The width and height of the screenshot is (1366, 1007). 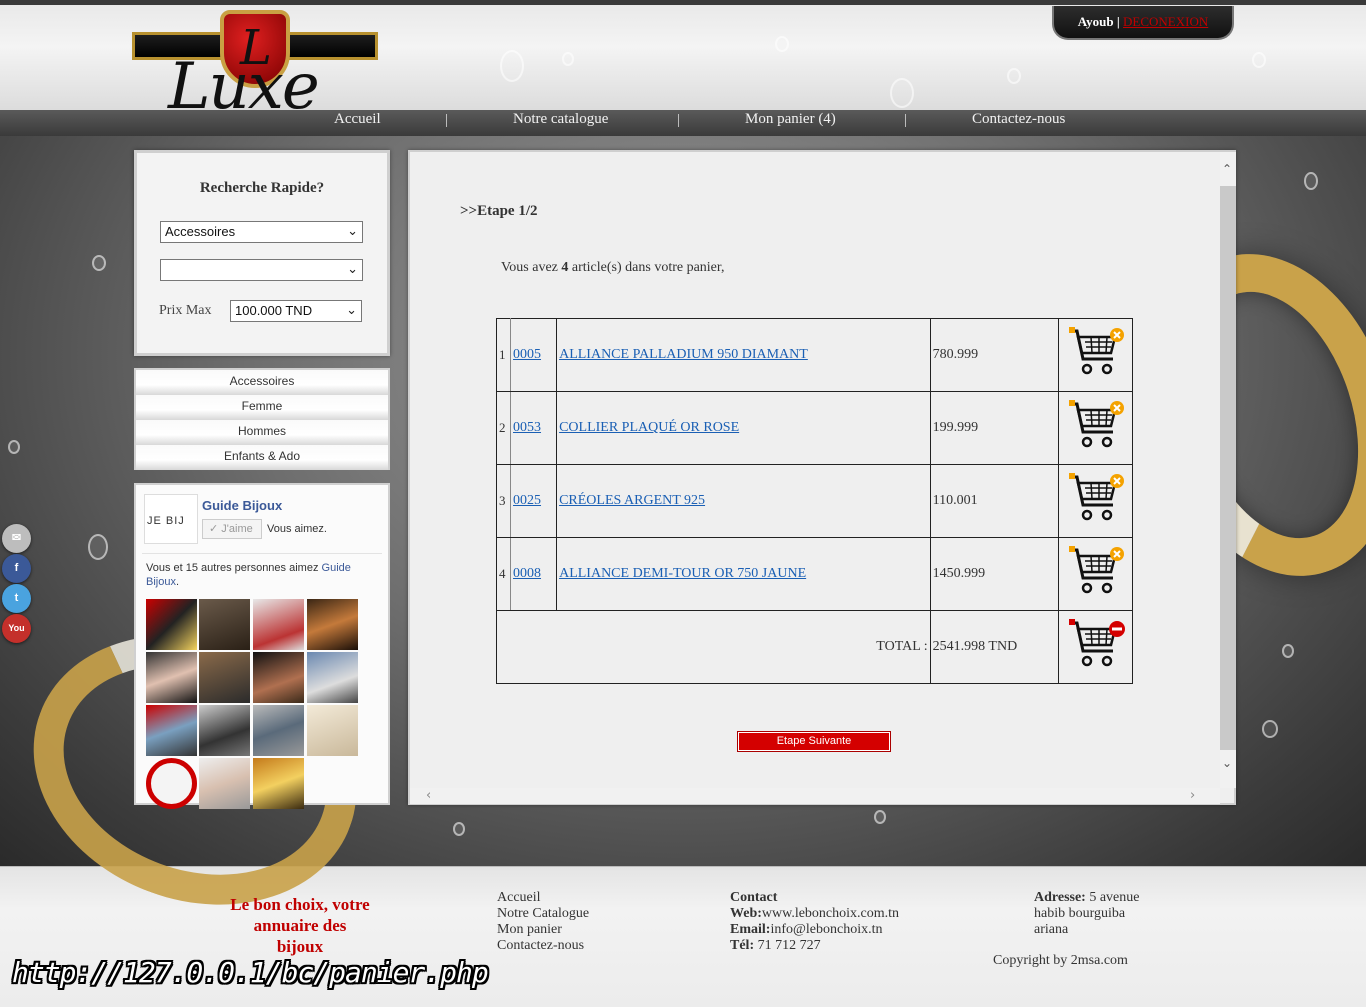 I want to click on copyright: Copyright by 2msa.com, so click(x=1060, y=960).